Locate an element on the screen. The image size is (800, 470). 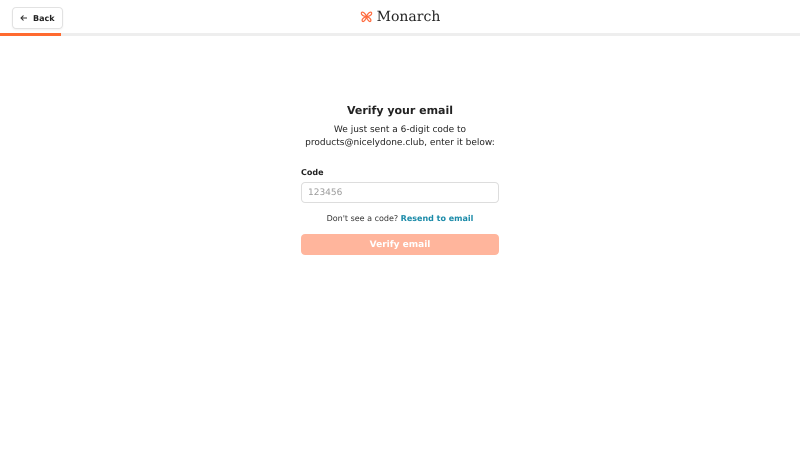
arrow-left-icon is located at coordinates (24, 18).